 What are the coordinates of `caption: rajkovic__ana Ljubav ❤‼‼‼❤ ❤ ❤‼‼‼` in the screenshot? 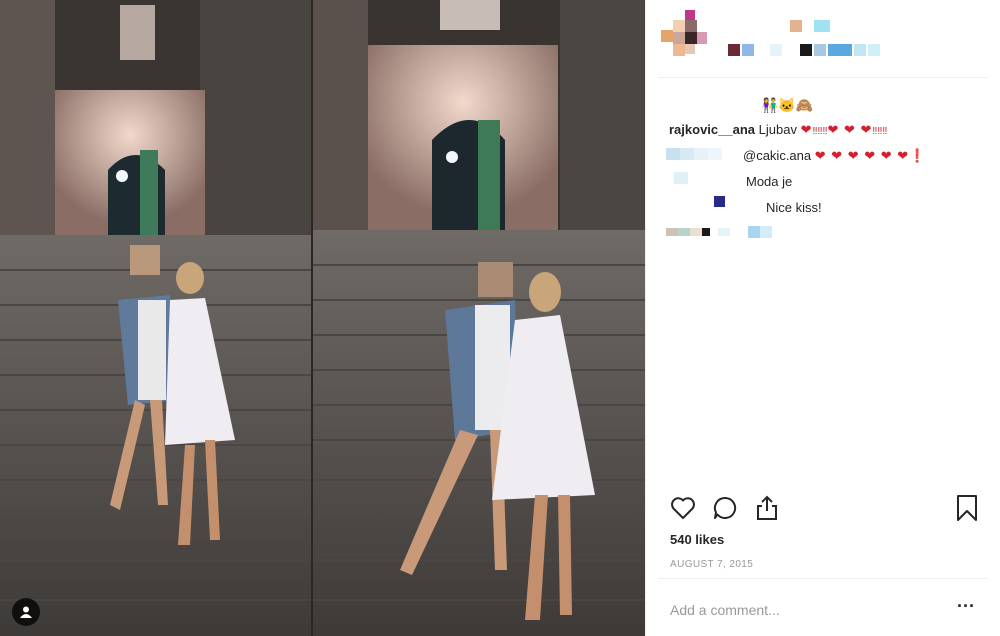 It's located at (778, 131).